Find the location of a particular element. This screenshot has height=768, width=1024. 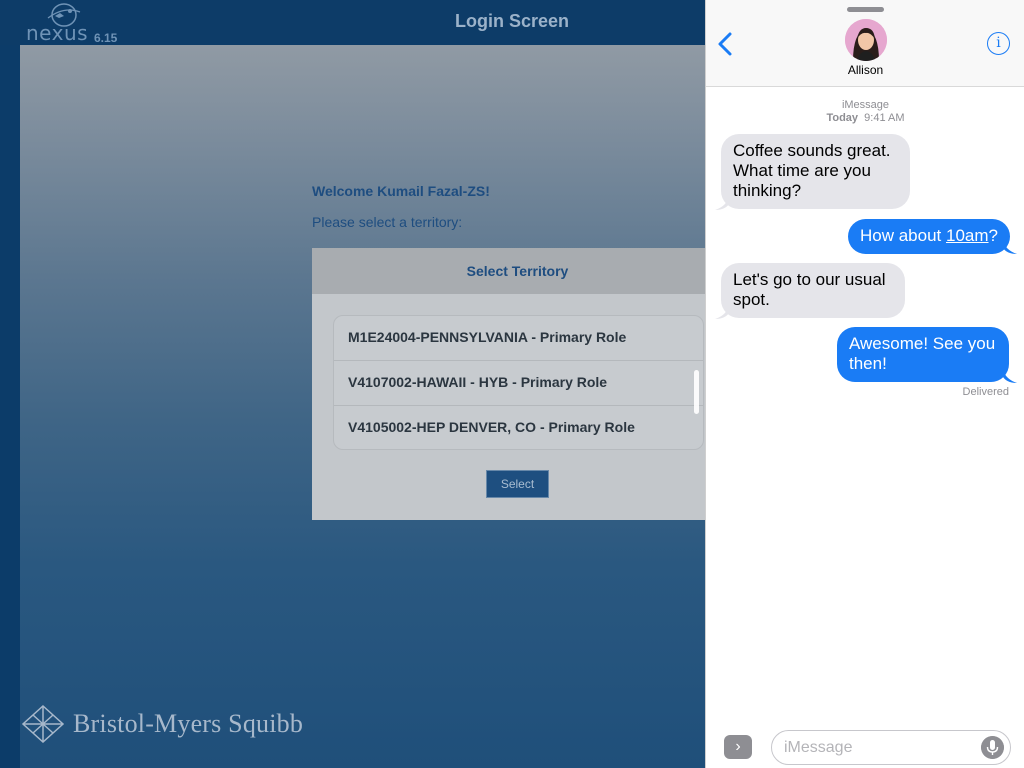

contact-name: Allison is located at coordinates (865, 70).